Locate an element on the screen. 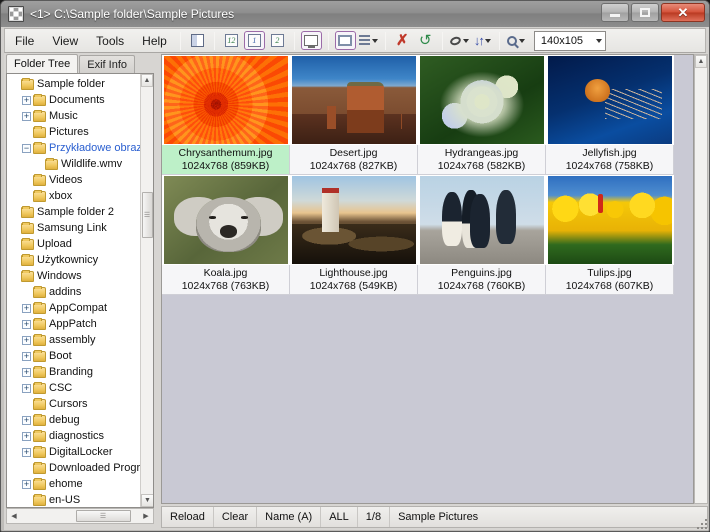 The image size is (710, 532). thumbnail-cell: Lighthouse.jpg 1024x768 (549KB) is located at coordinates (354, 235).